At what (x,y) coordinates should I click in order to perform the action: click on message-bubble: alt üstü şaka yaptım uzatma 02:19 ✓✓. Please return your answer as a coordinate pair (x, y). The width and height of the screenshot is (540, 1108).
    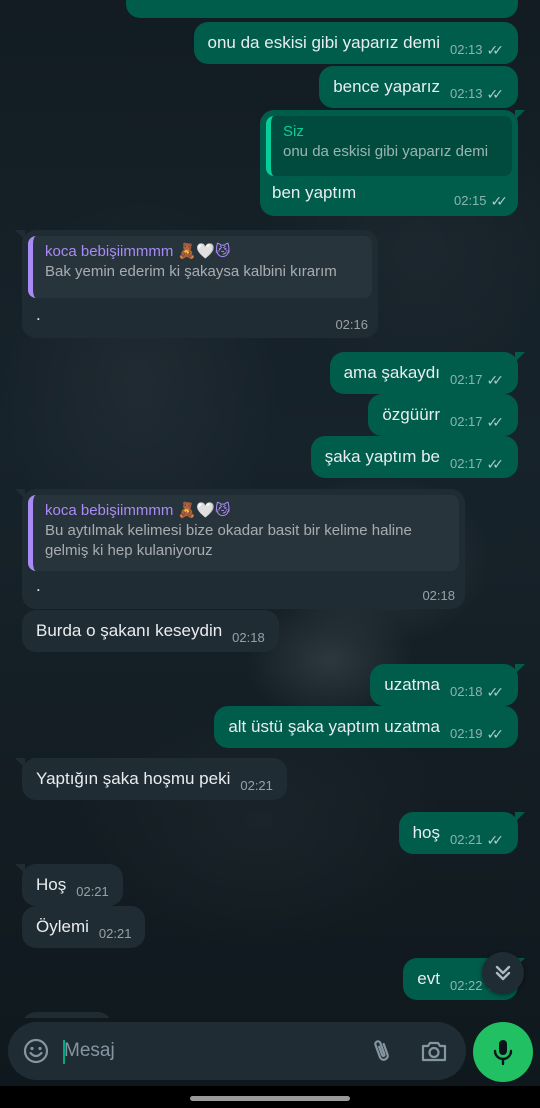
    Looking at the image, I should click on (366, 727).